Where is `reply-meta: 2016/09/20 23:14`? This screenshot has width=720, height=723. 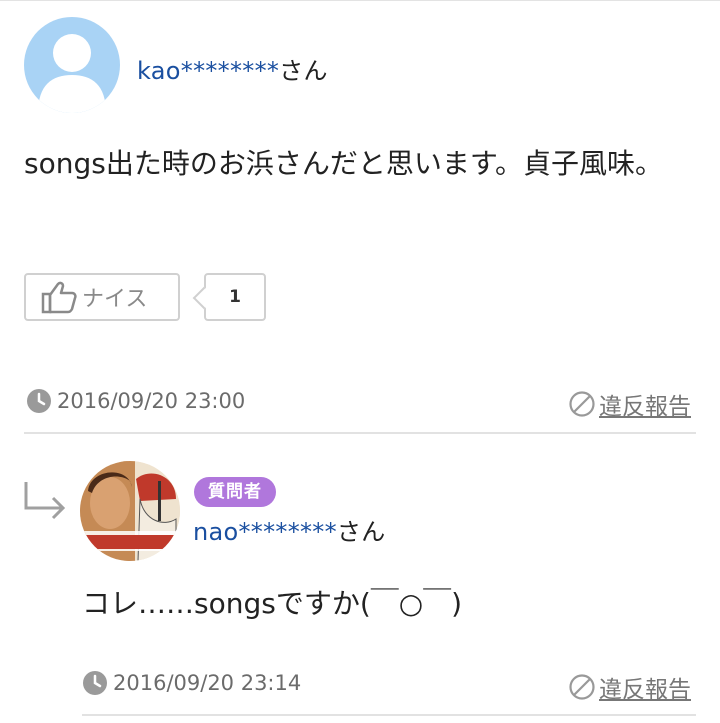 reply-meta: 2016/09/20 23:14 is located at coordinates (191, 683).